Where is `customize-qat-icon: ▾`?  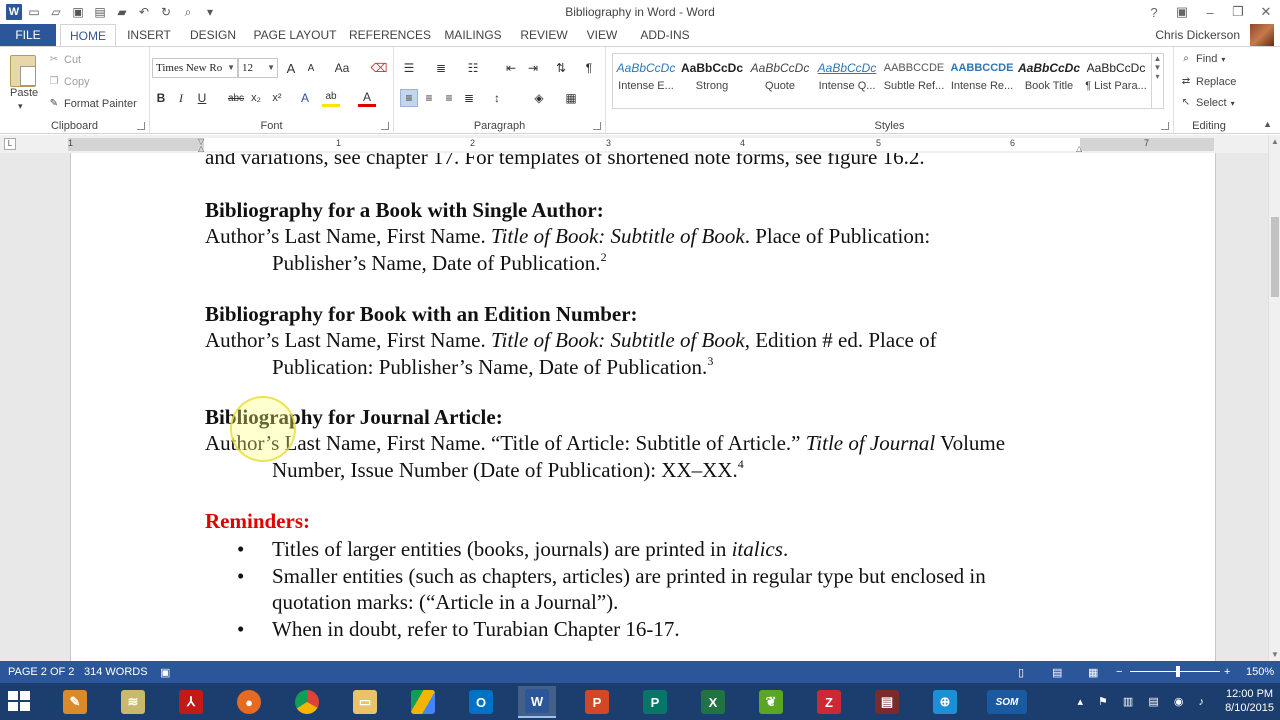 customize-qat-icon: ▾ is located at coordinates (210, 12).